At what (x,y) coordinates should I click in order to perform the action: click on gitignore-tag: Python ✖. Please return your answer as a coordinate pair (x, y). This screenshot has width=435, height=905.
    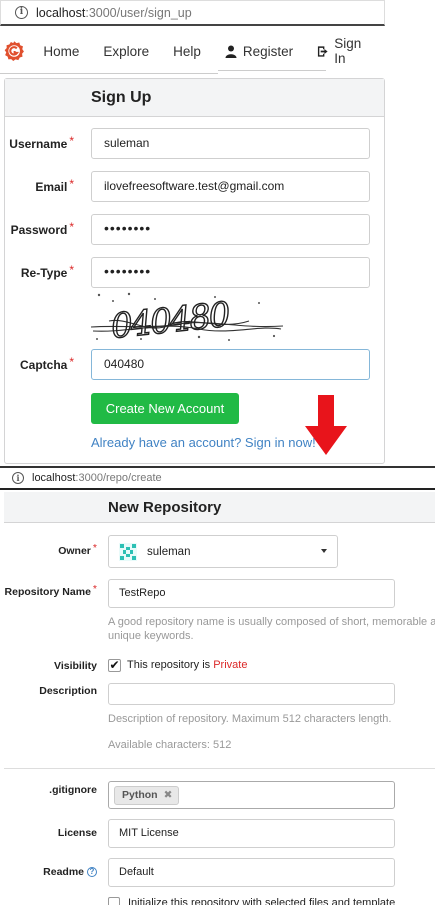
    Looking at the image, I should click on (147, 795).